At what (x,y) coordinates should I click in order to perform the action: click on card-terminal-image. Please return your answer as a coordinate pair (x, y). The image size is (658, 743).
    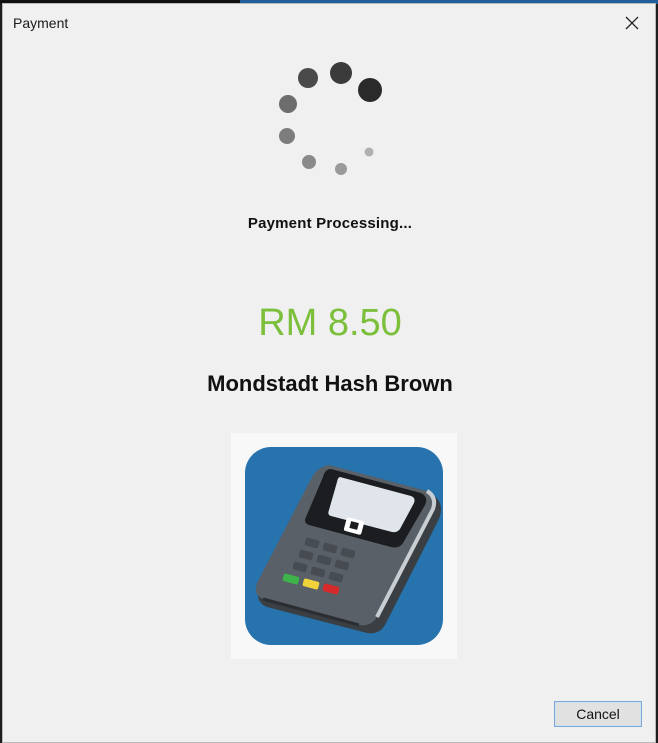
    Looking at the image, I should click on (344, 546).